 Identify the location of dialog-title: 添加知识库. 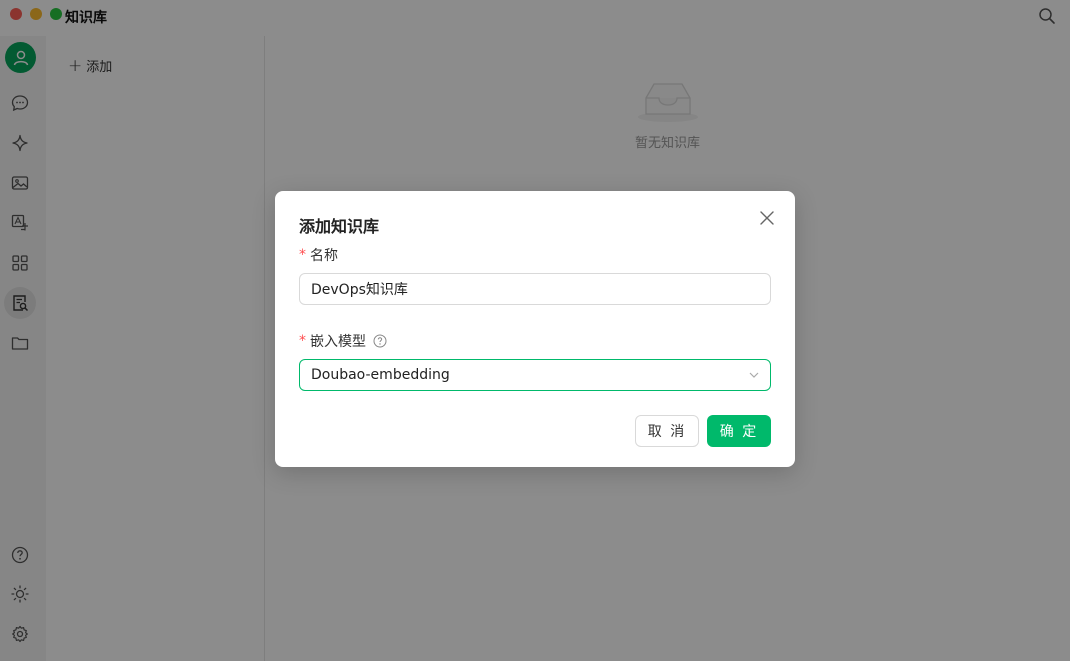
(339, 226).